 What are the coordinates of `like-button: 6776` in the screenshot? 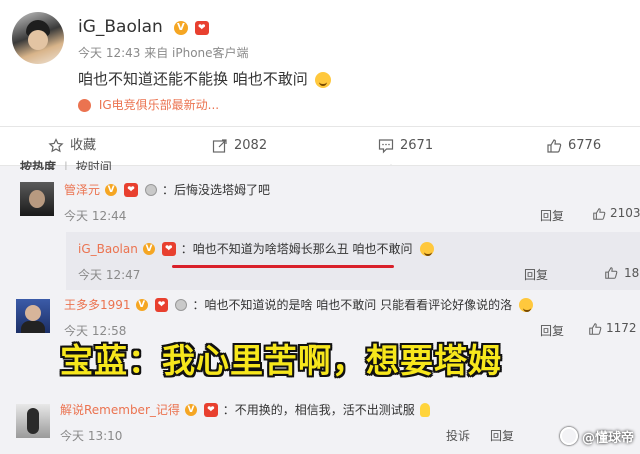 It's located at (573, 146).